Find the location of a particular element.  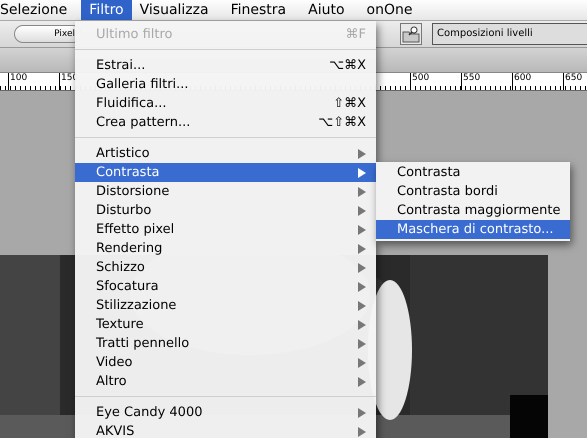

menu-title: onOne is located at coordinates (389, 10).